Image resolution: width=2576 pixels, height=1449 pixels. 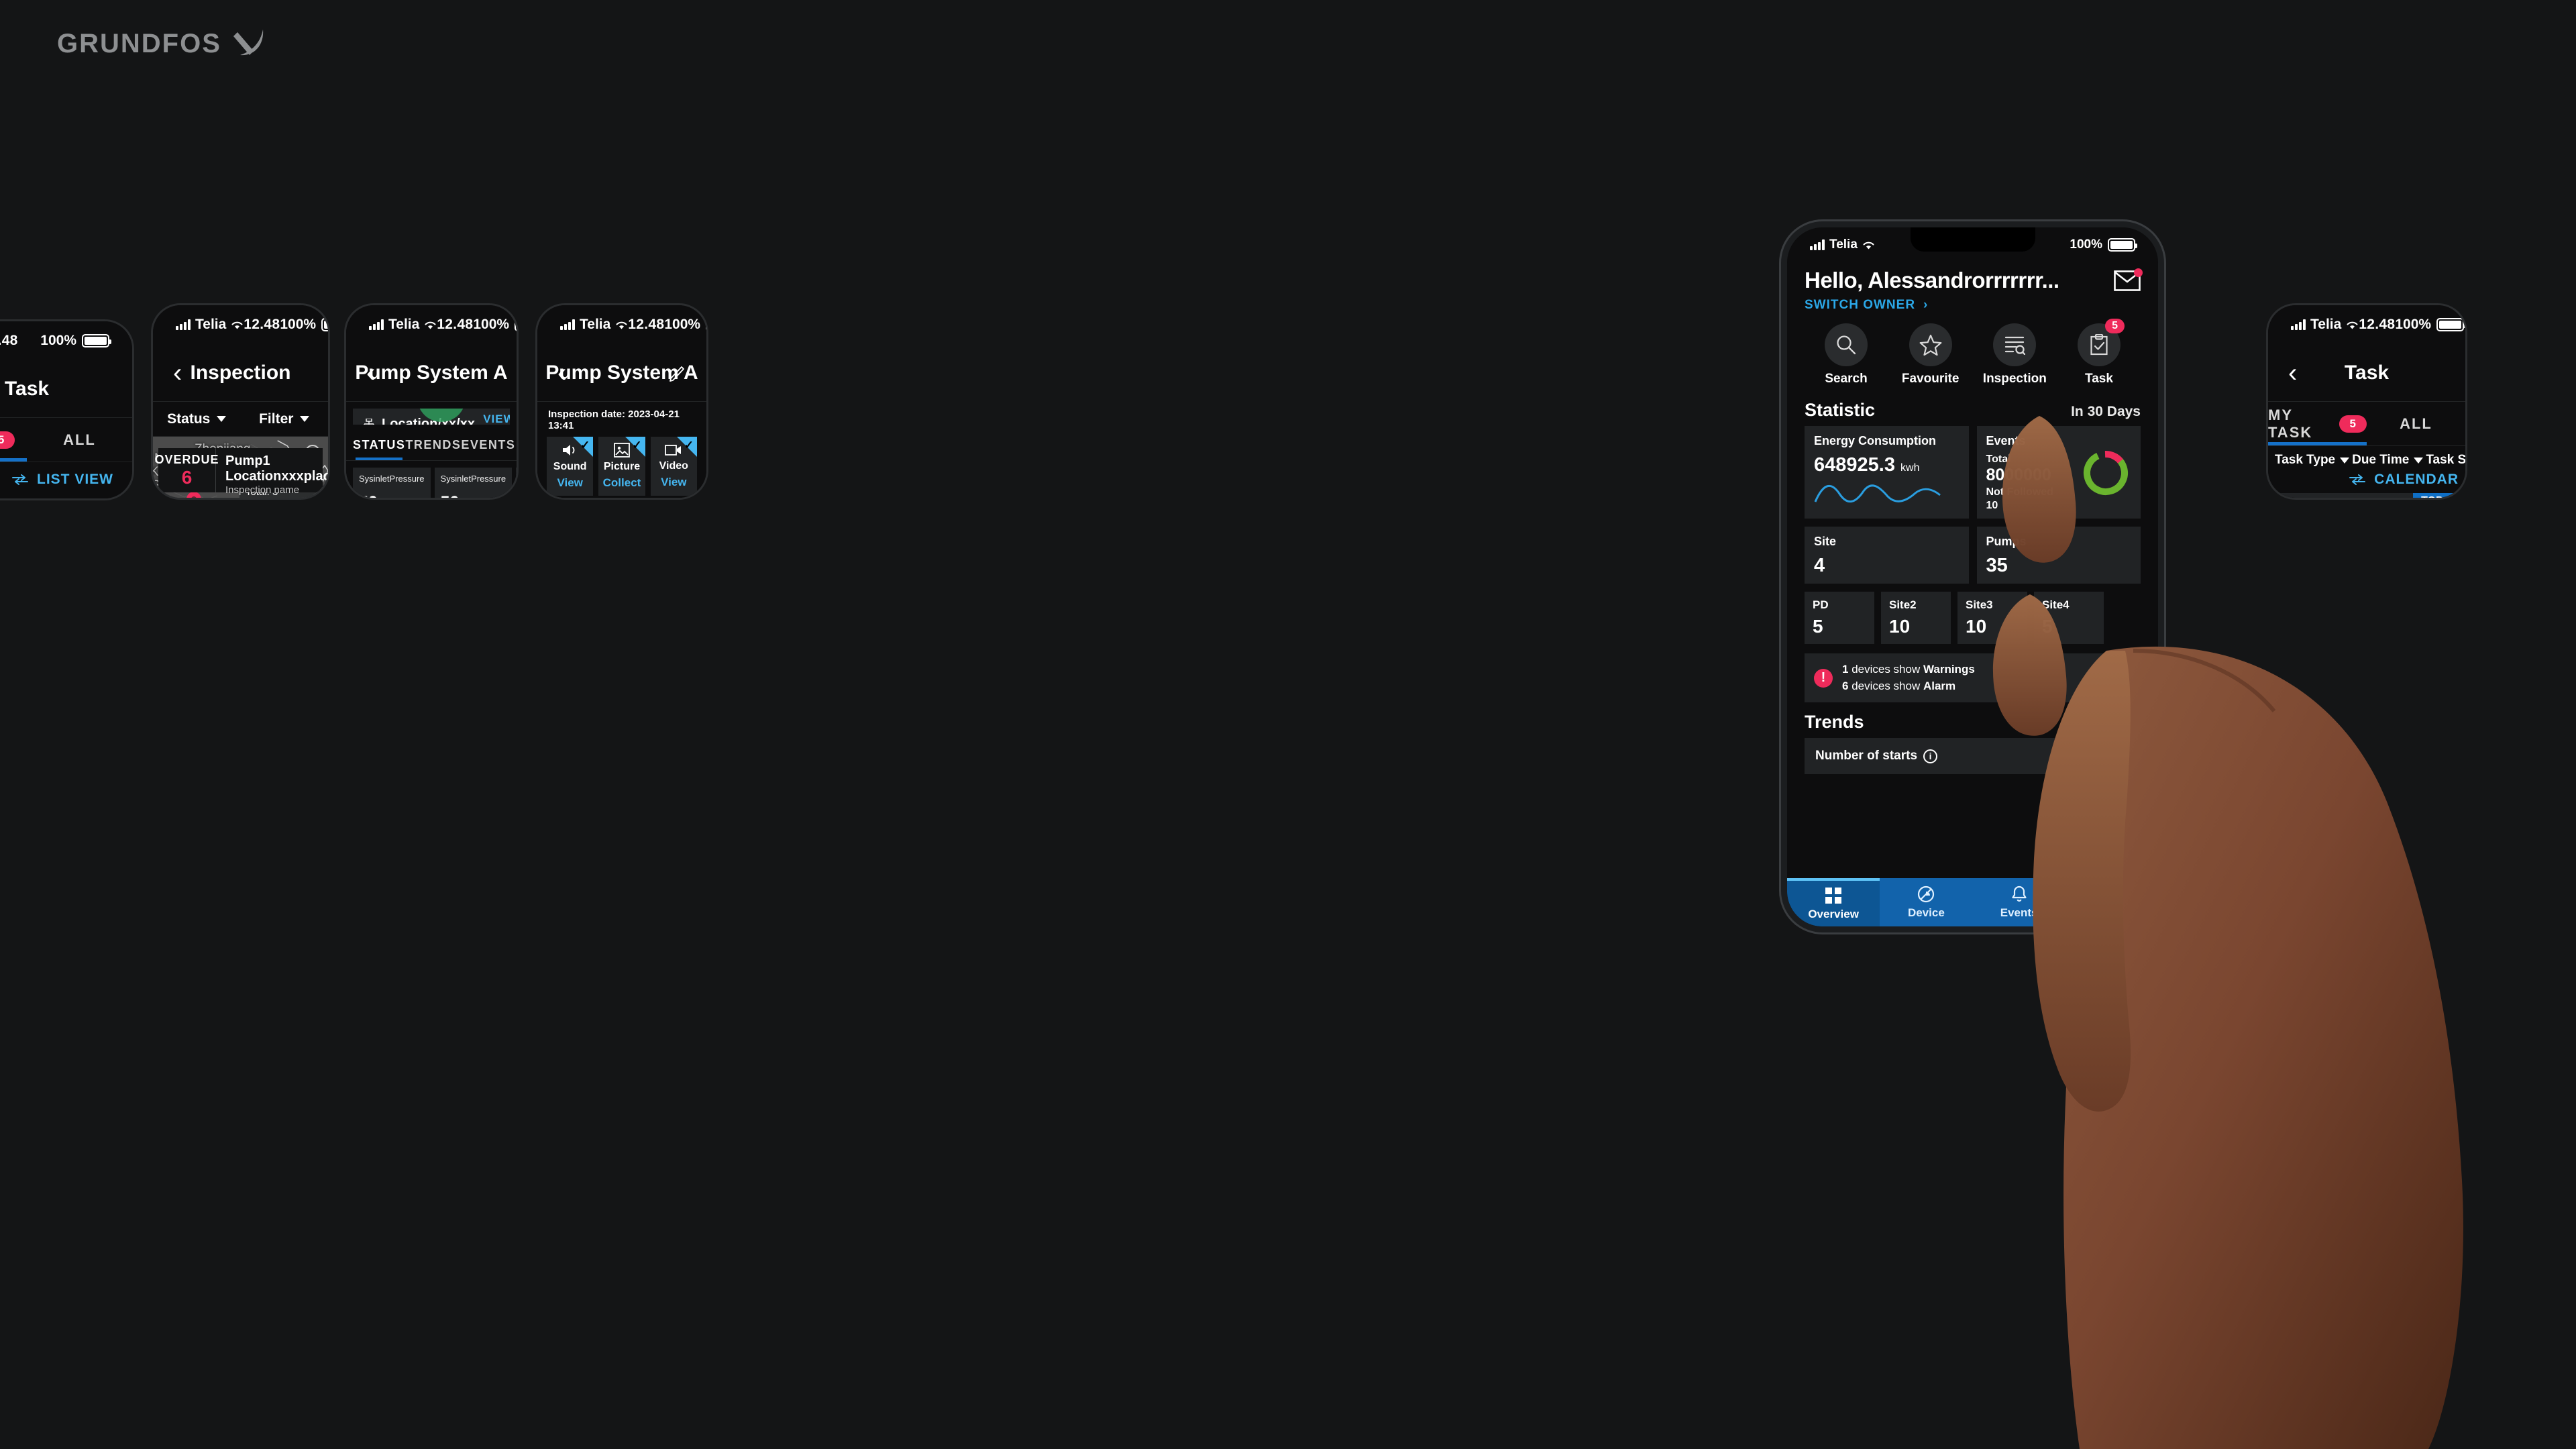 I want to click on edit-button, so click(x=677, y=373).